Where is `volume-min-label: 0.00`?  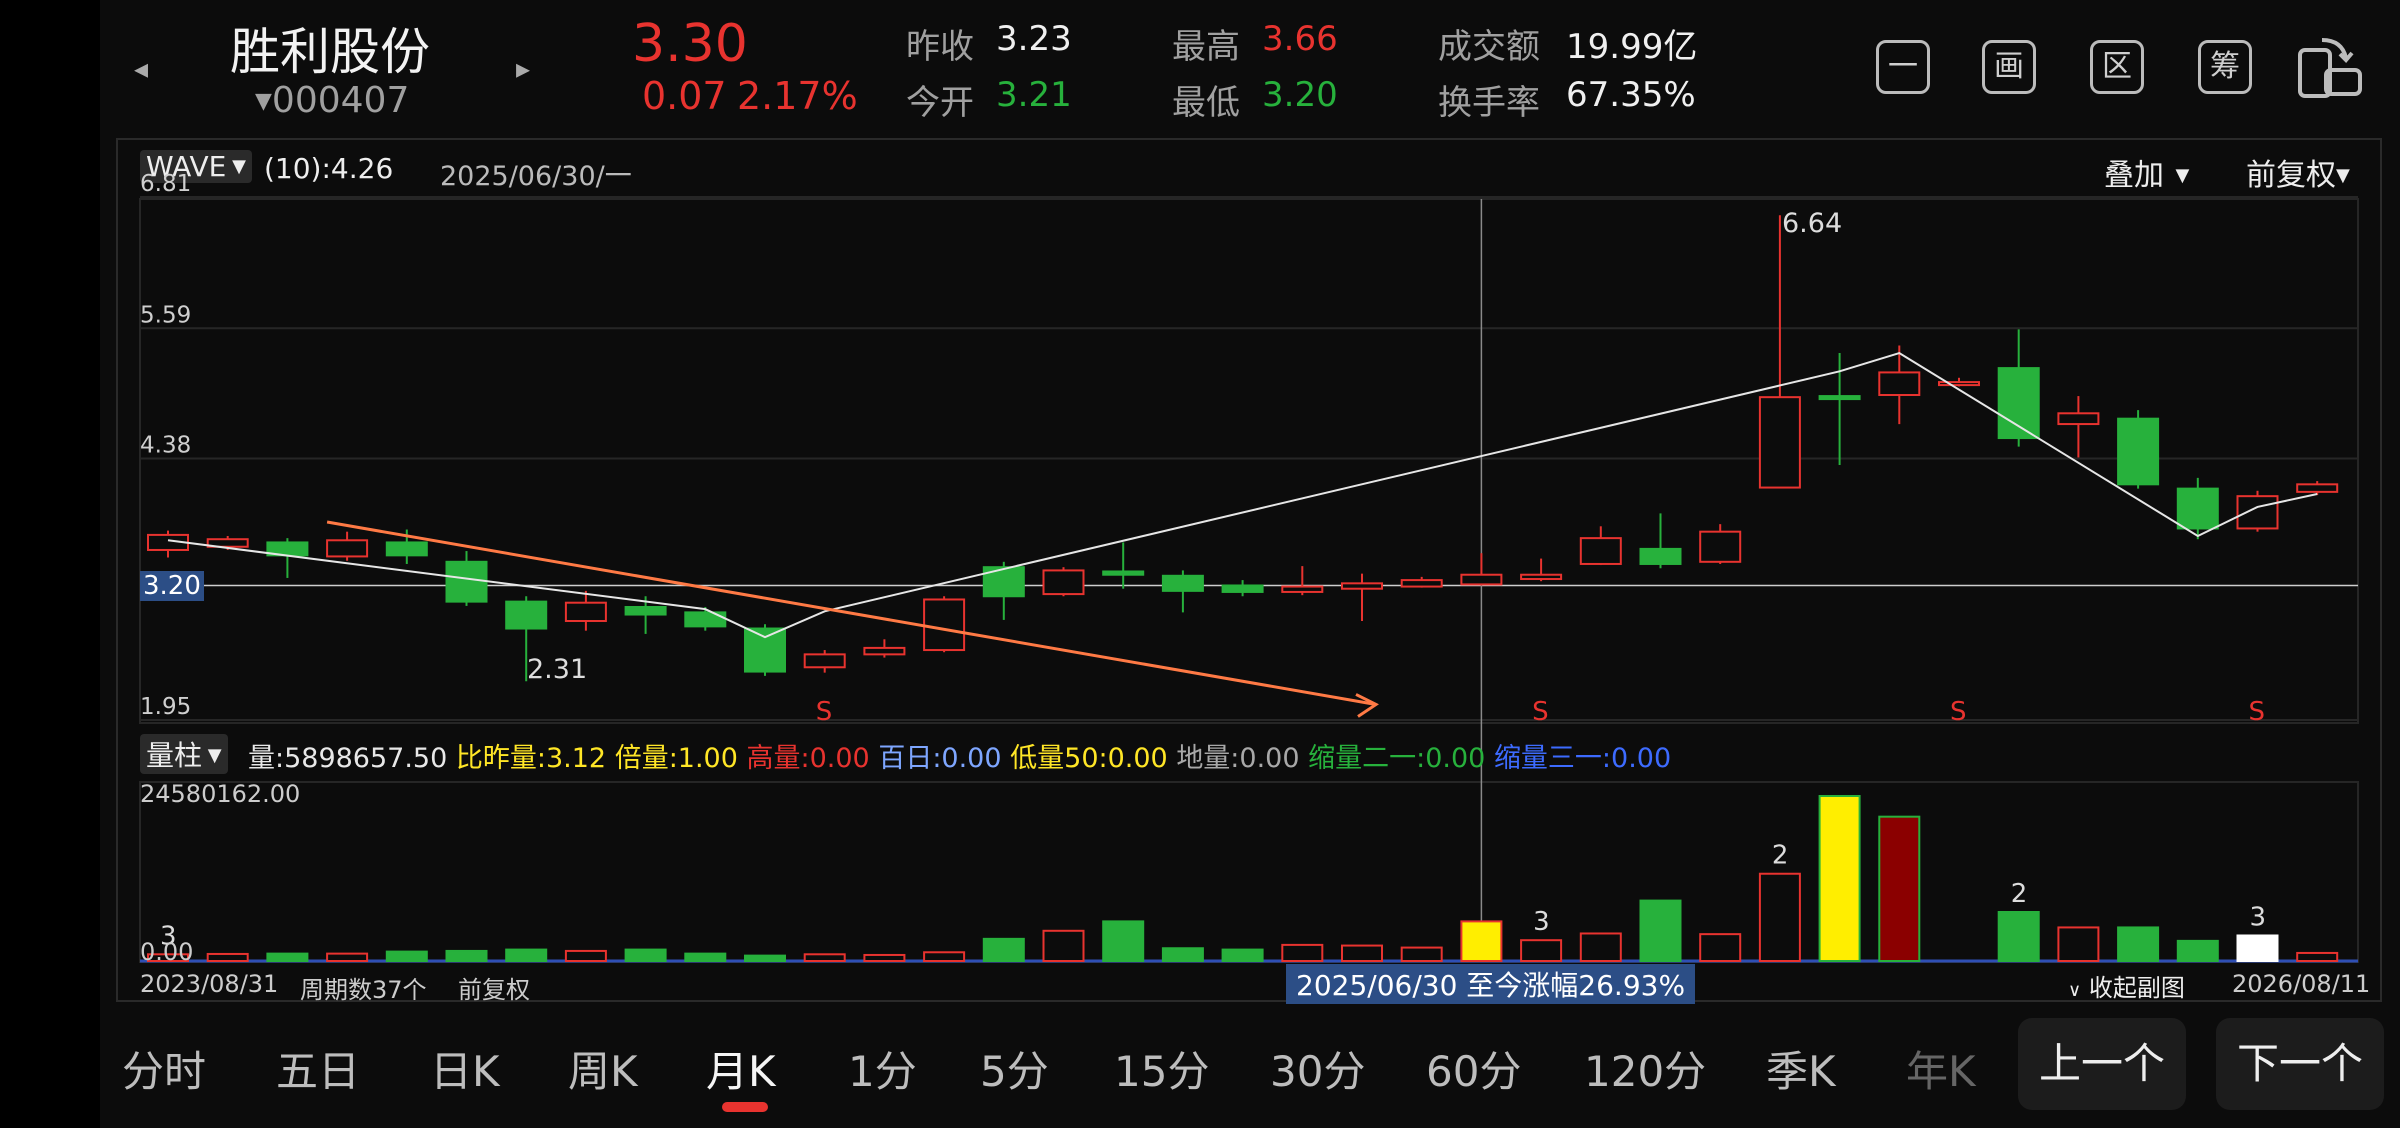
volume-min-label: 0.00 is located at coordinates (167, 952).